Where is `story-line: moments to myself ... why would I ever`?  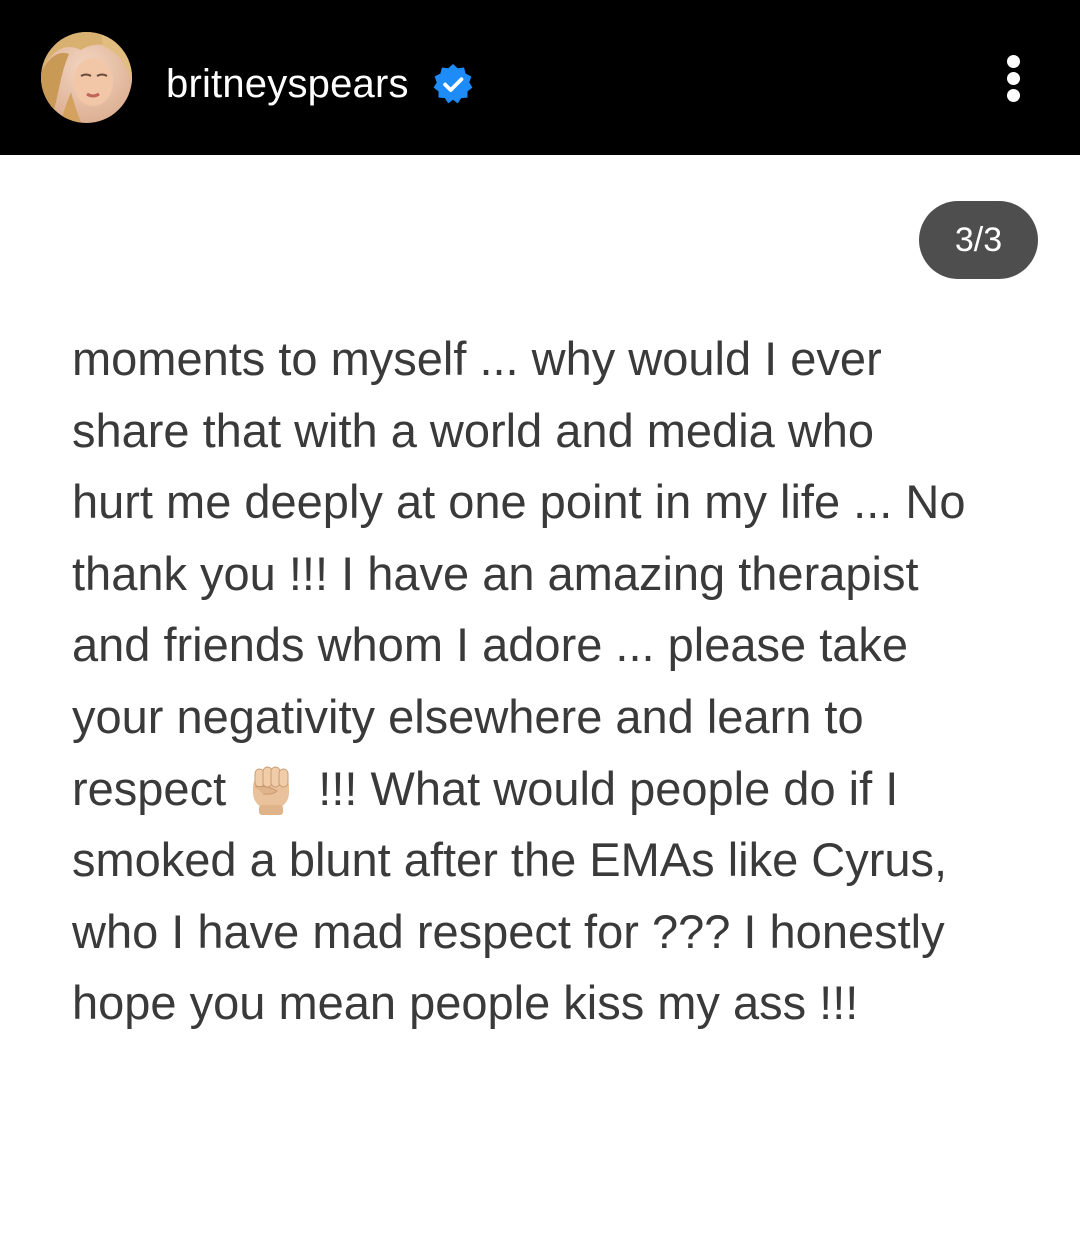 story-line: moments to myself ... why would I ever is located at coordinates (477, 358).